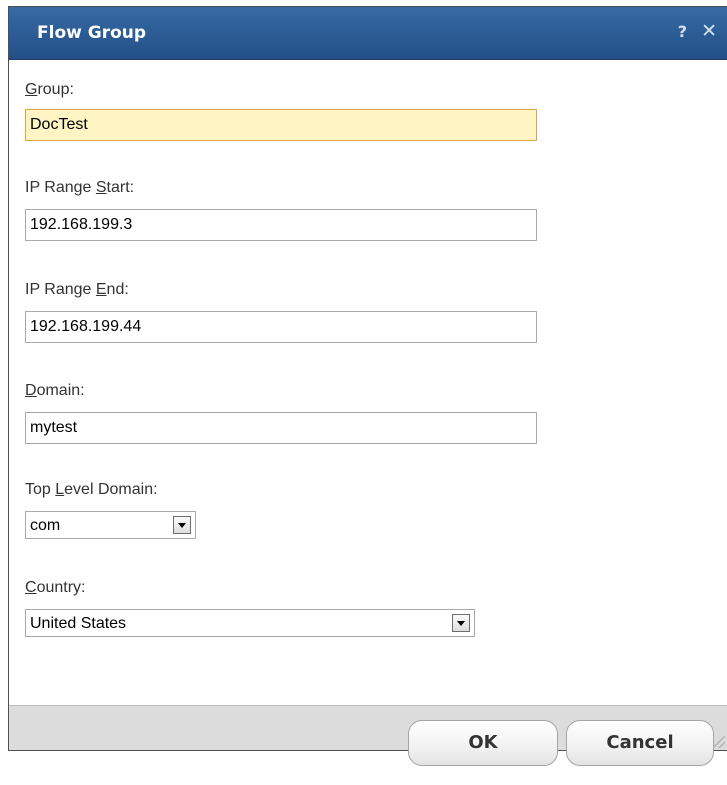  What do you see at coordinates (91, 489) in the screenshot?
I see `tld-label: Top Level Domain:` at bounding box center [91, 489].